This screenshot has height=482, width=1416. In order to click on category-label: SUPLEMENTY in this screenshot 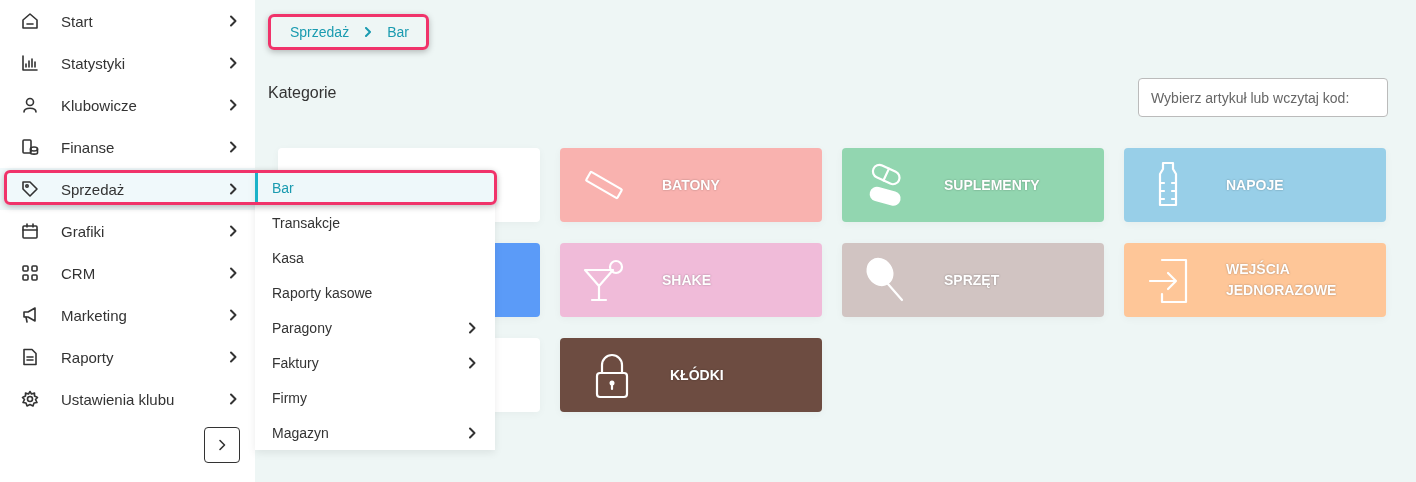, I will do `click(992, 185)`.